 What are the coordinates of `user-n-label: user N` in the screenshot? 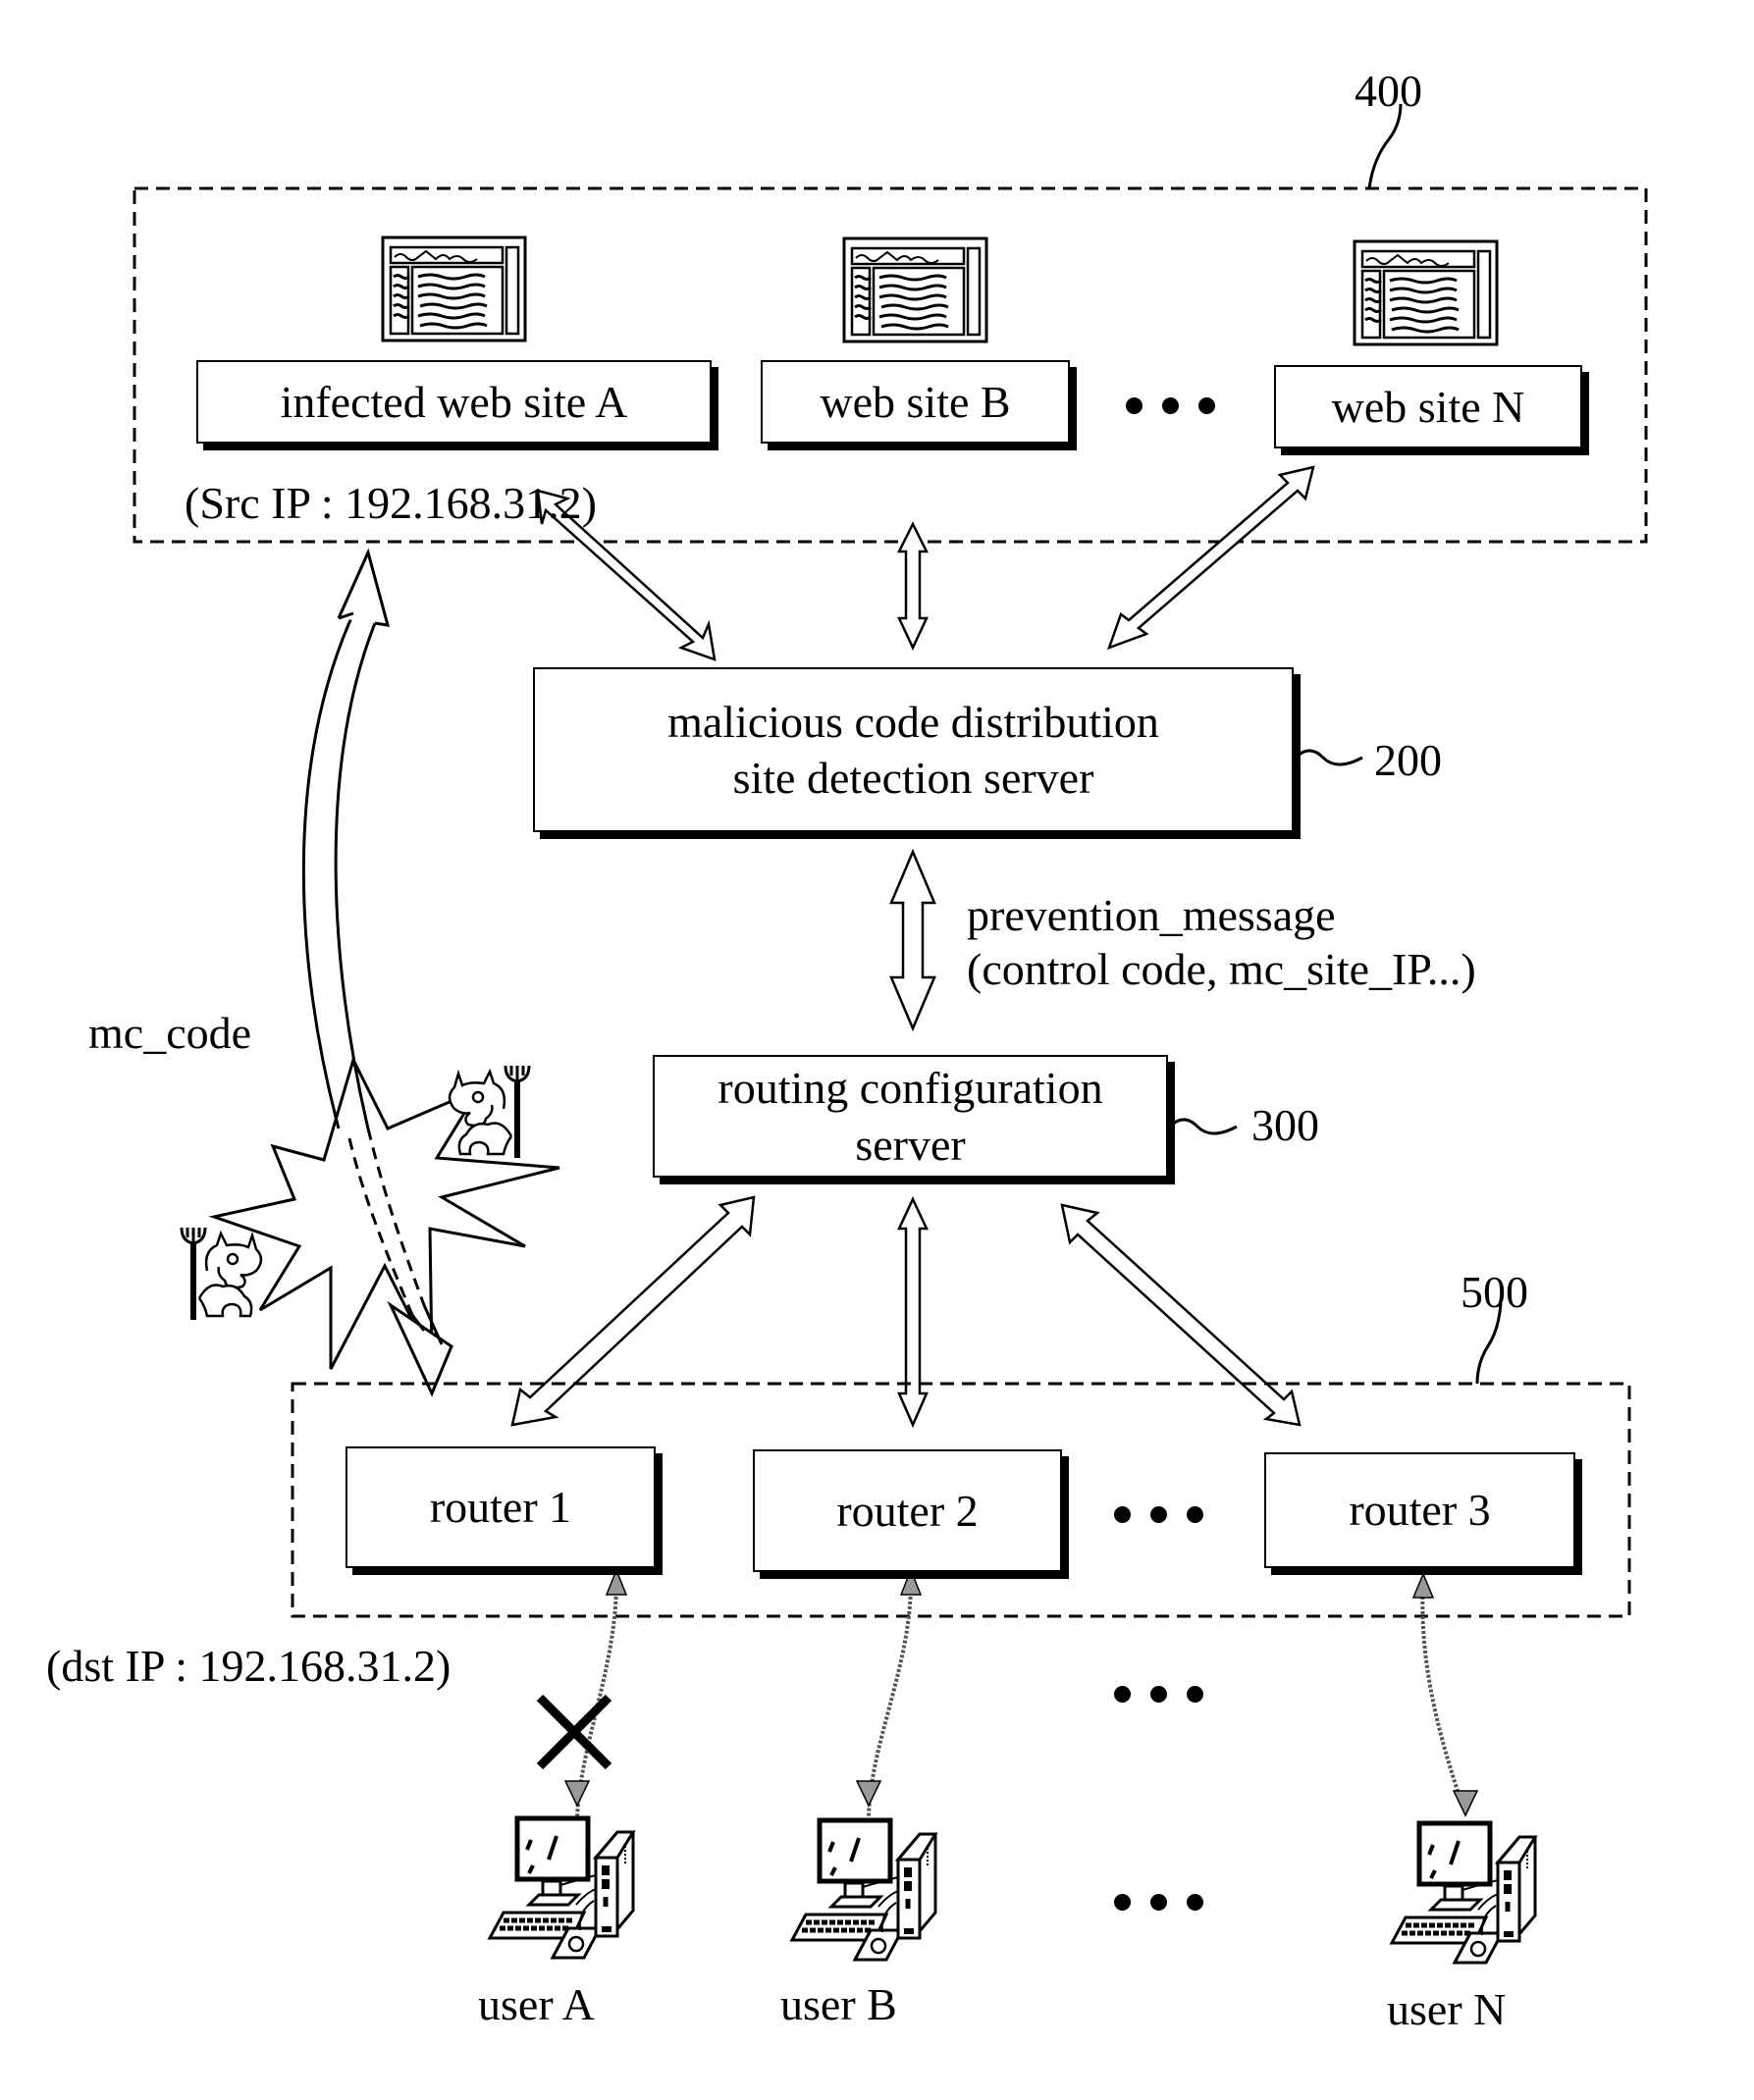 It's located at (1447, 2009).